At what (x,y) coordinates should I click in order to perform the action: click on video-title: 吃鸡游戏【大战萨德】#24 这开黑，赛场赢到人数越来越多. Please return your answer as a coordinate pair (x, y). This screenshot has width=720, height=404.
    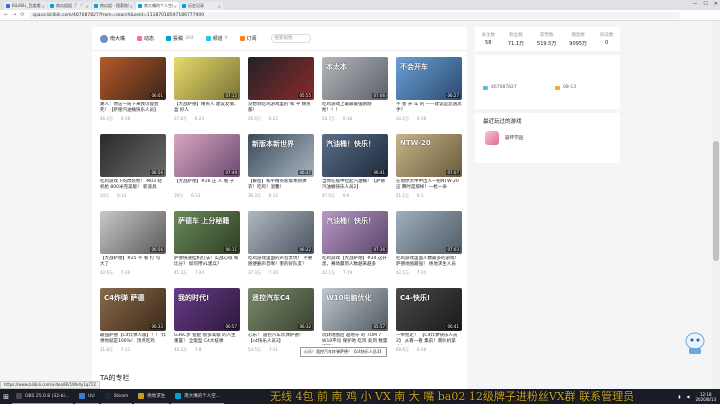
    Looking at the image, I should click on (355, 262).